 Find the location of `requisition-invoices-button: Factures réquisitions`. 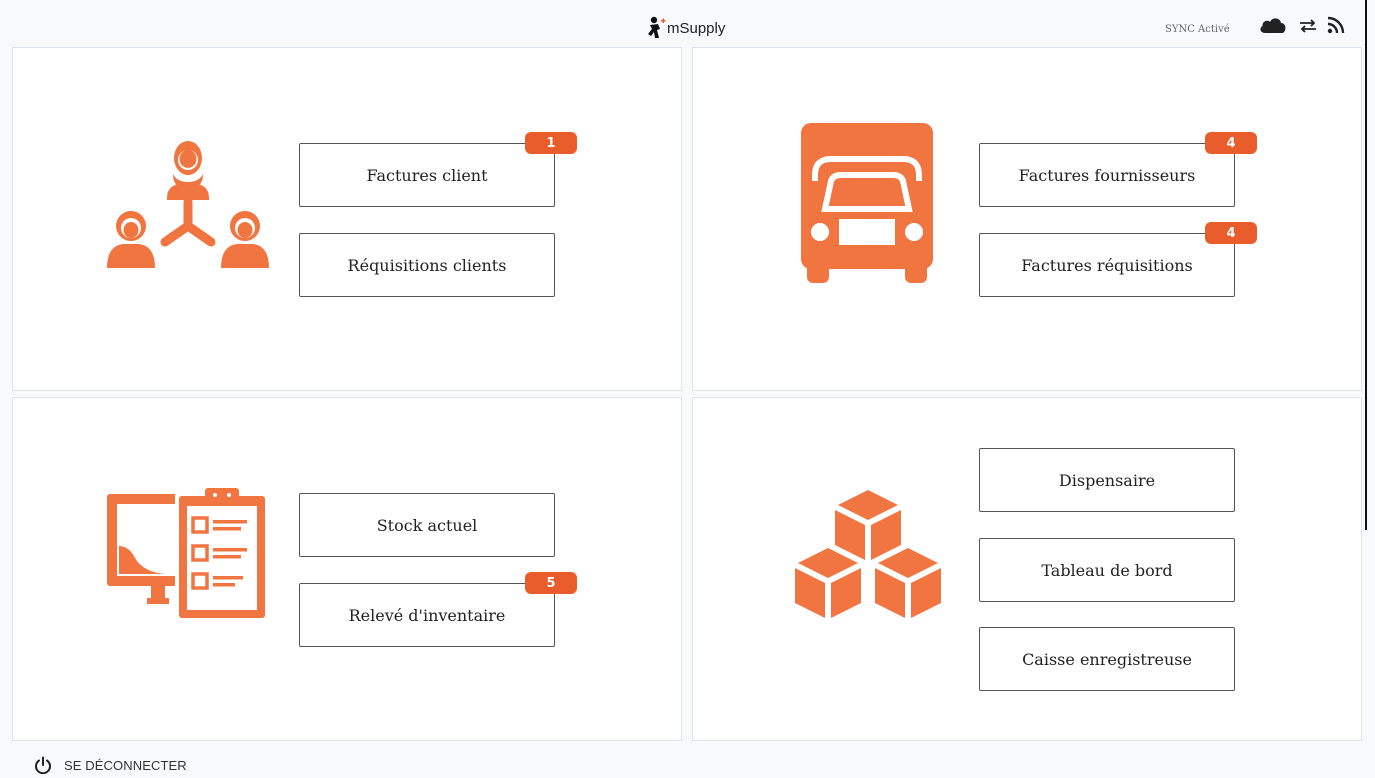

requisition-invoices-button: Factures réquisitions is located at coordinates (1107, 265).